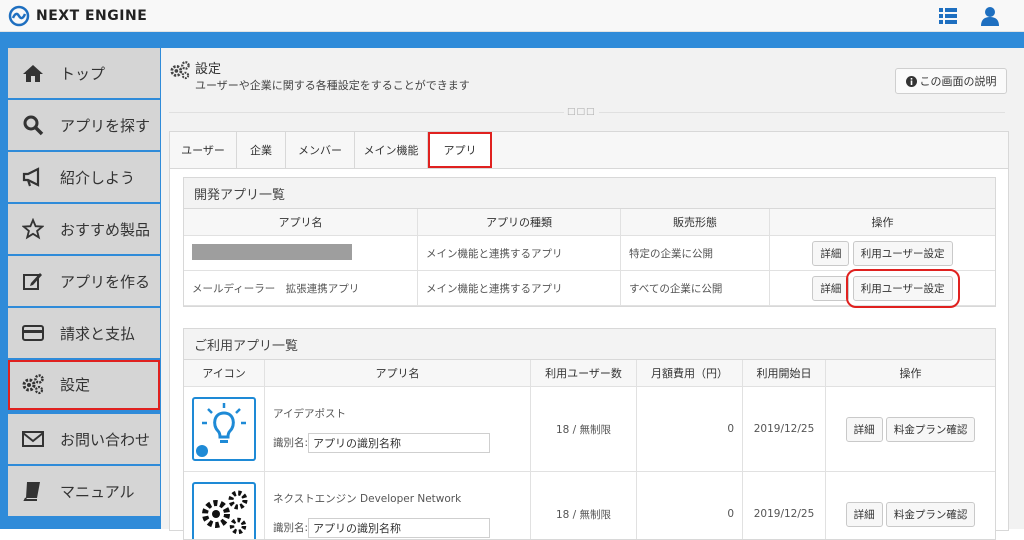 The width and height of the screenshot is (1024, 540). I want to click on tab-main-functions: メイン機能, so click(391, 150).